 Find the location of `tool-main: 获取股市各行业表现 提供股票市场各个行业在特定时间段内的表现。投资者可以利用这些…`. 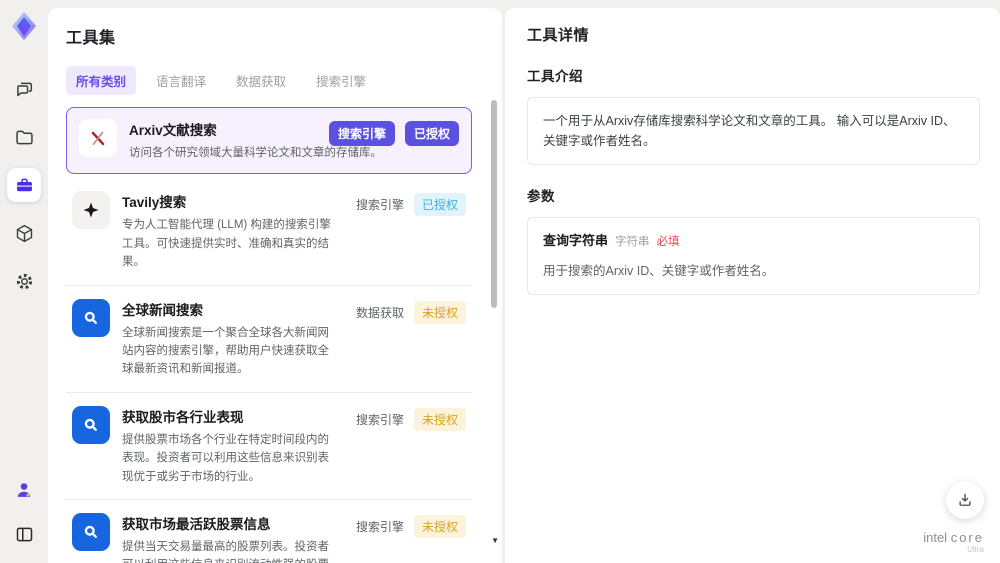

tool-main: 获取股市各行业表现 提供股票市场各个行业在特定时间段内的表现。投资者可以利用这些… is located at coordinates (233, 446).